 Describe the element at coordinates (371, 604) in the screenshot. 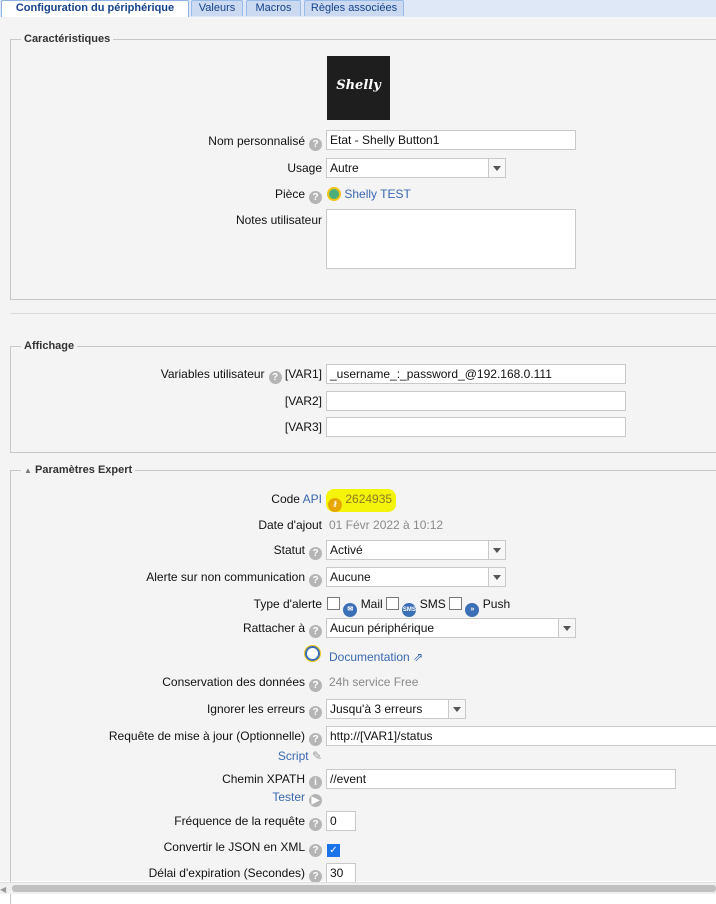

I see `mail-label: Mail` at that location.